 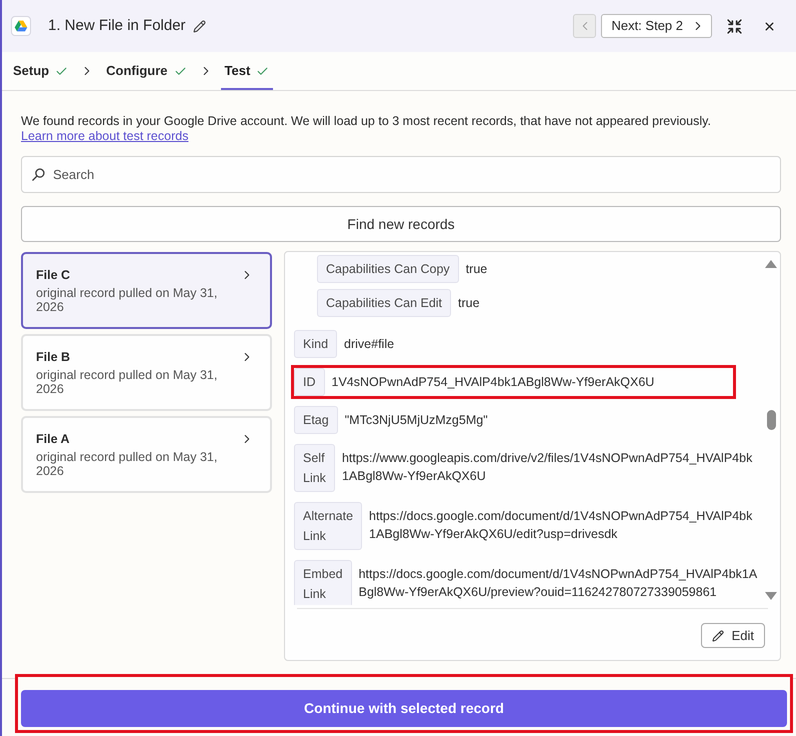 I want to click on field-label: Etag, so click(x=316, y=420).